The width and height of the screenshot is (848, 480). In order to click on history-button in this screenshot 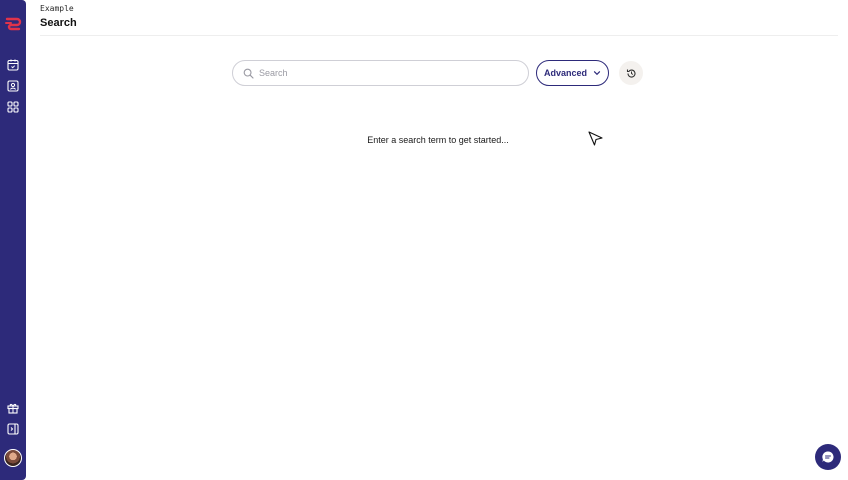, I will do `click(631, 73)`.